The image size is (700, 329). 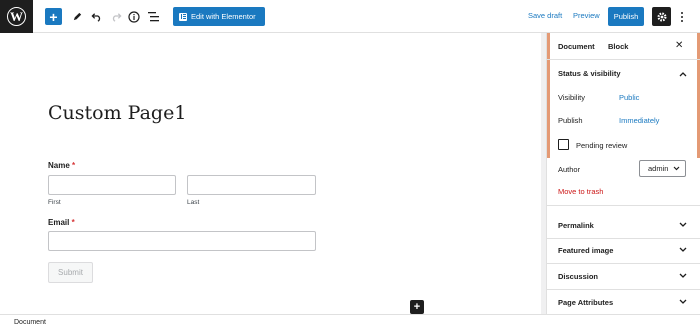 What do you see at coordinates (251, 185) in the screenshot?
I see `last-name-input` at bounding box center [251, 185].